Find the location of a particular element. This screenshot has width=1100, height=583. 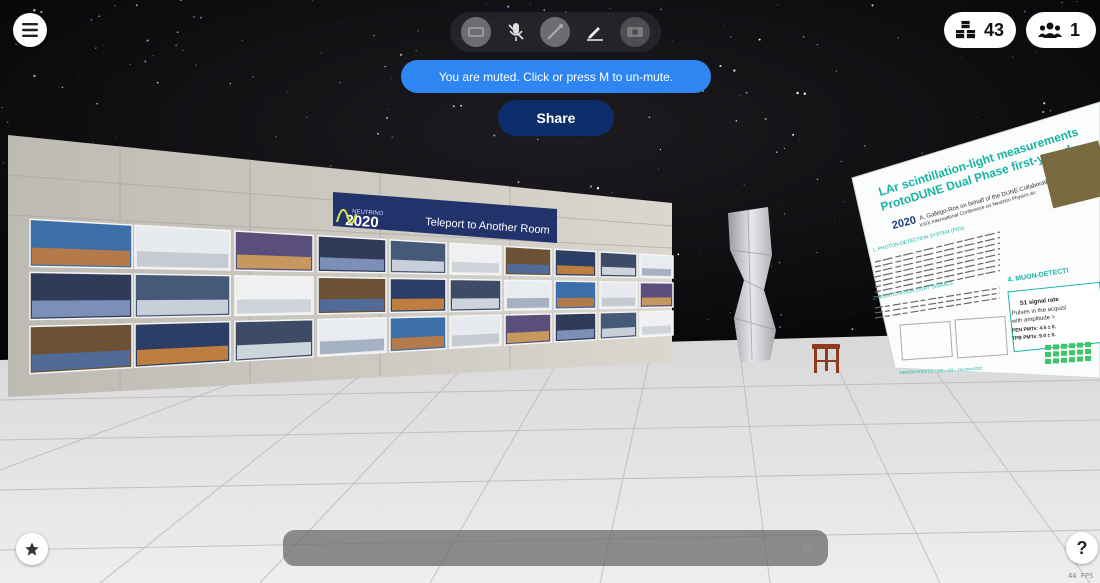

chat-input is located at coordinates (537, 549).